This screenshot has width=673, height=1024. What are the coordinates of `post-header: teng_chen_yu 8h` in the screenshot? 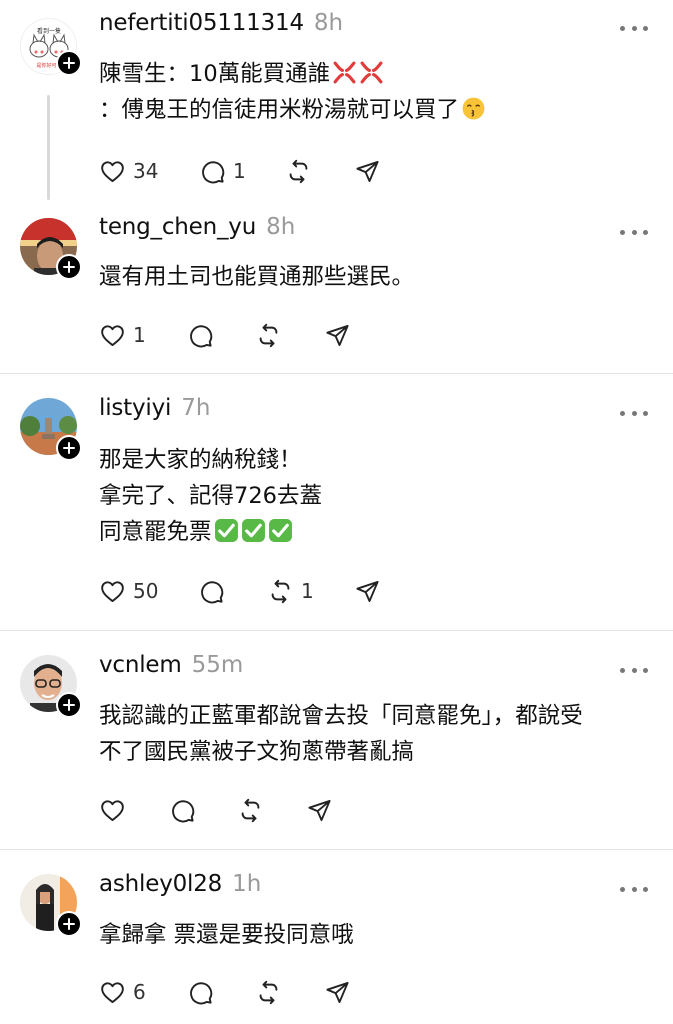 It's located at (197, 231).